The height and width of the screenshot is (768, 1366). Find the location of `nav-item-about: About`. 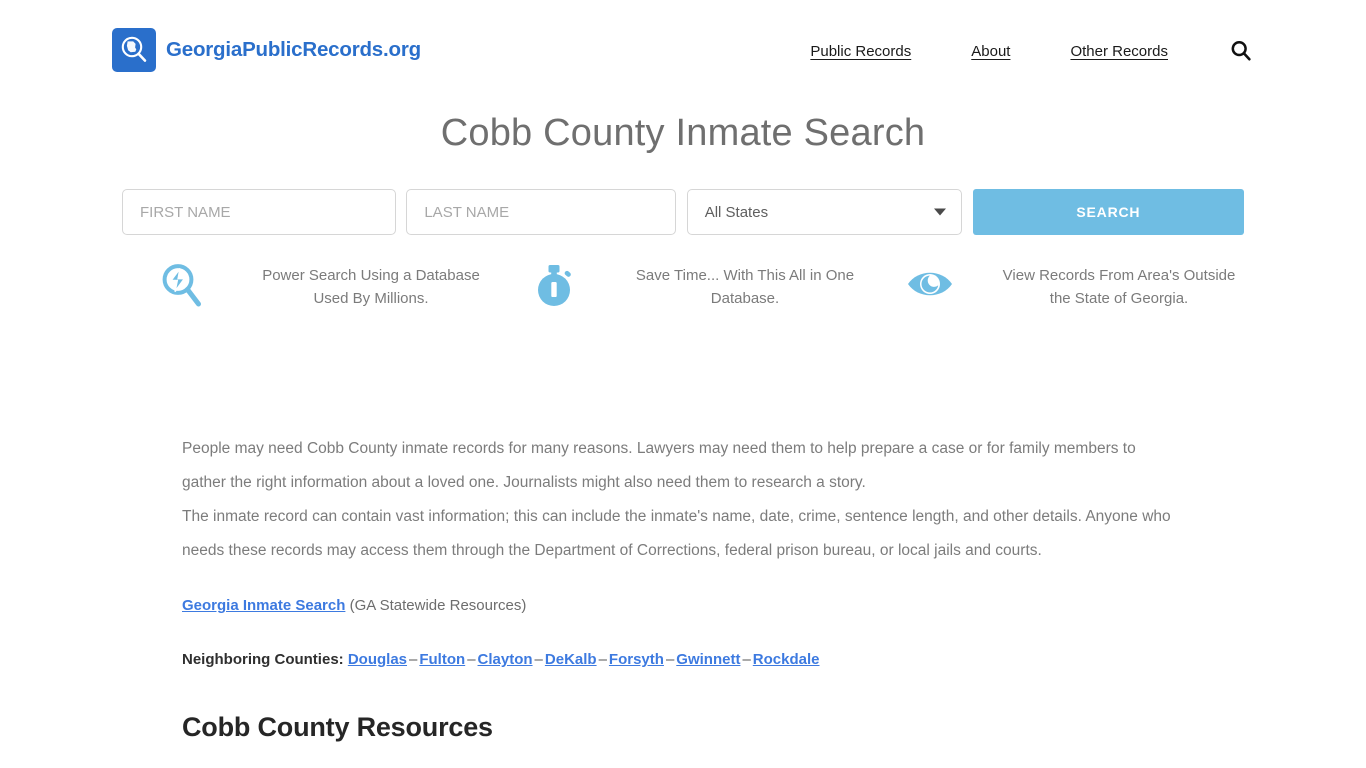

nav-item-about: About is located at coordinates (990, 51).